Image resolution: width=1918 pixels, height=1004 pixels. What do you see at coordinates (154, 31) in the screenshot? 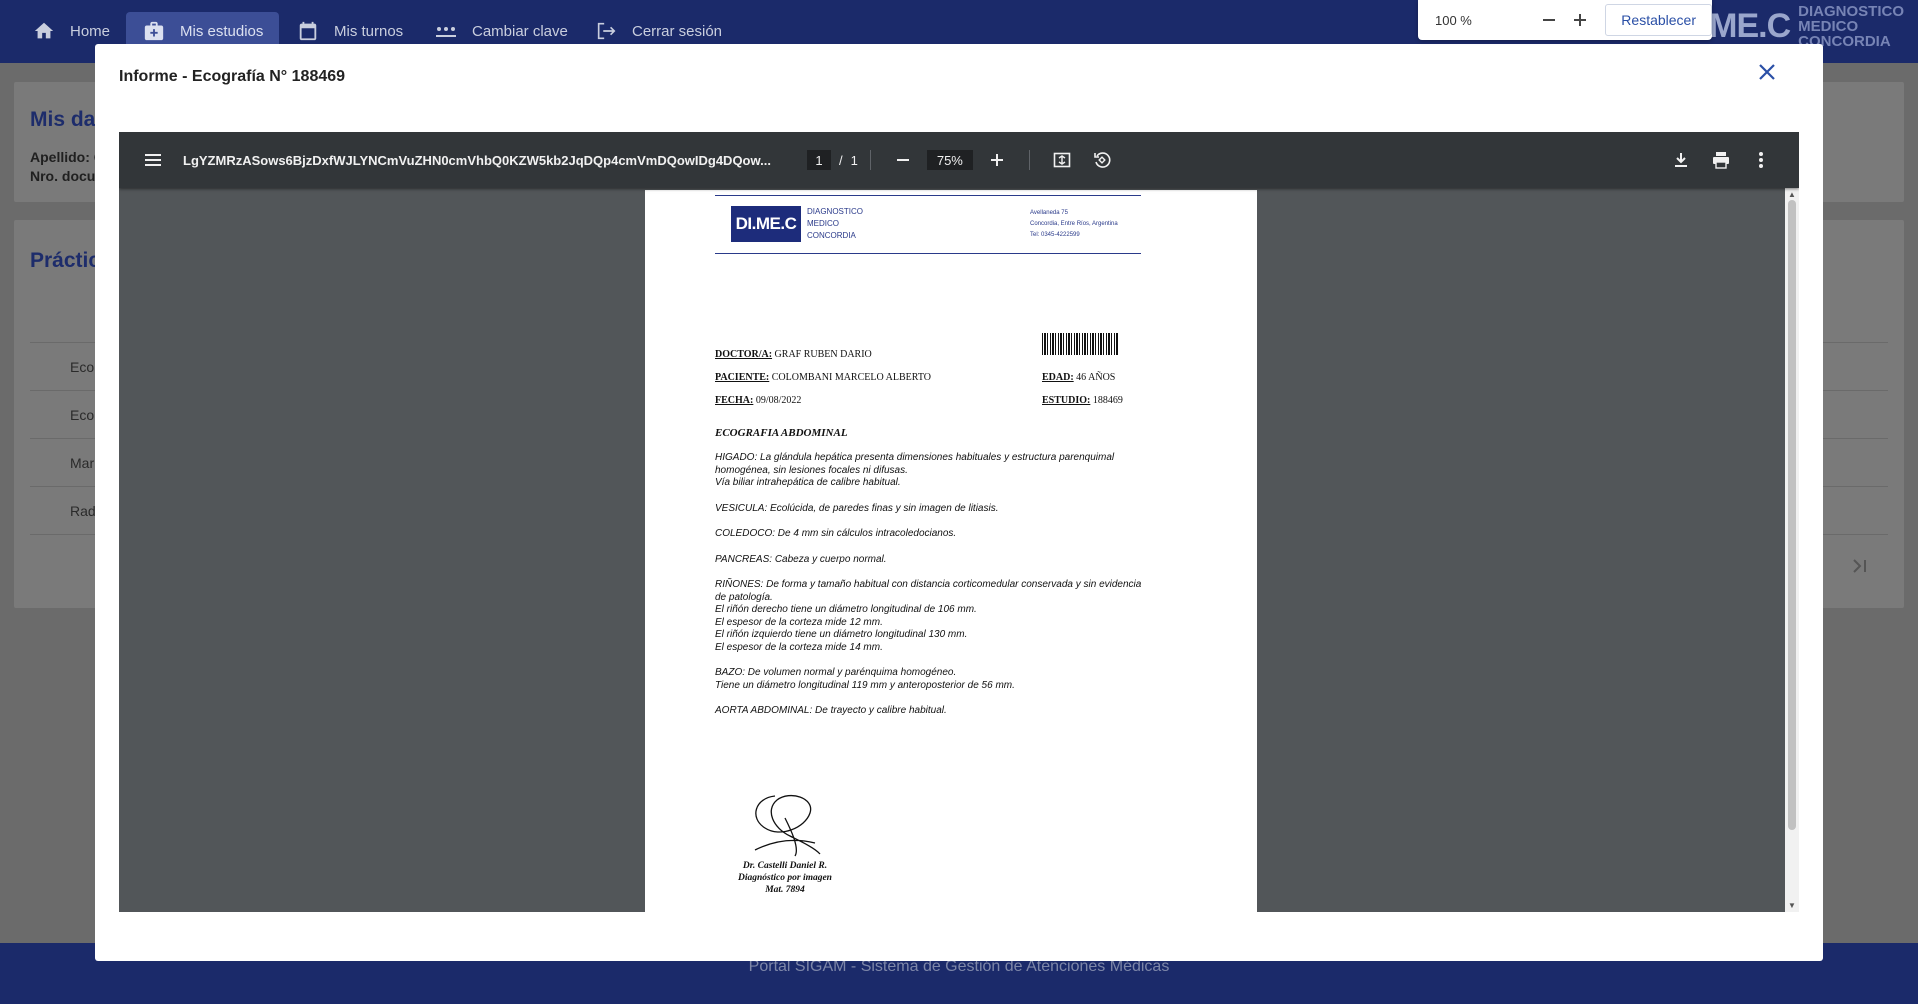
I see `medical-bag-icon` at bounding box center [154, 31].